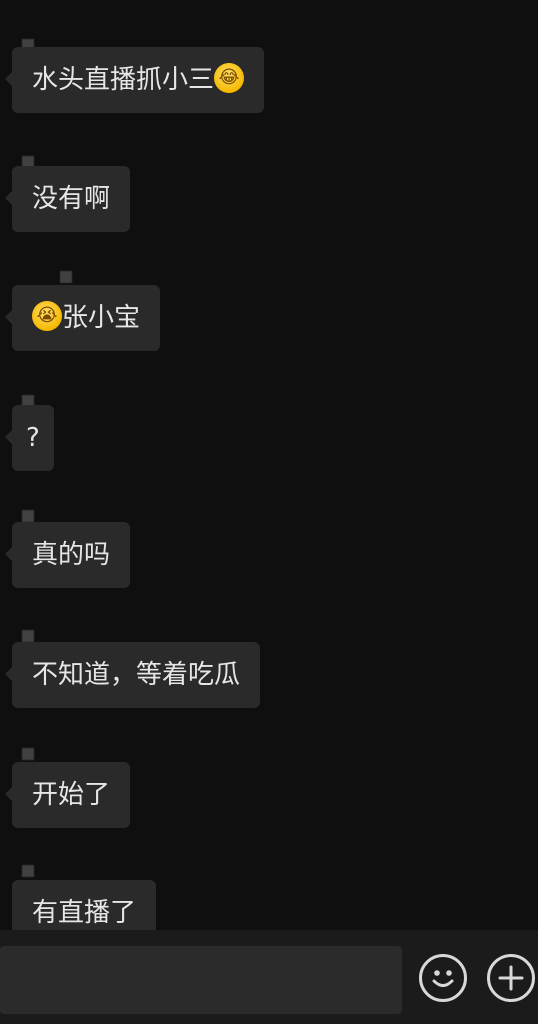 The width and height of the screenshot is (538, 1024). Describe the element at coordinates (136, 675) in the screenshot. I see `message-text: 不知道，等着吃瓜` at that location.